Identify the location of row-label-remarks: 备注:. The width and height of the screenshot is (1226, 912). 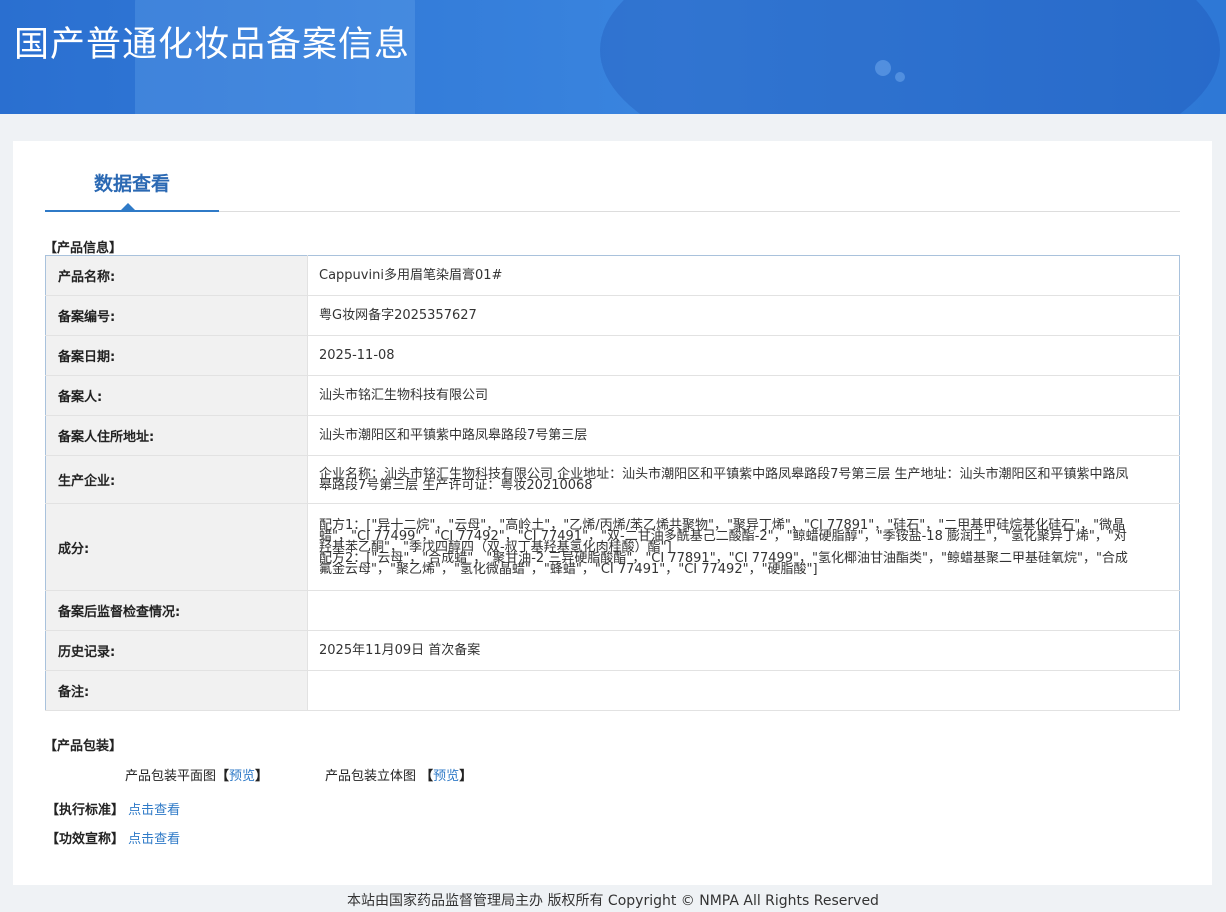
(176, 690).